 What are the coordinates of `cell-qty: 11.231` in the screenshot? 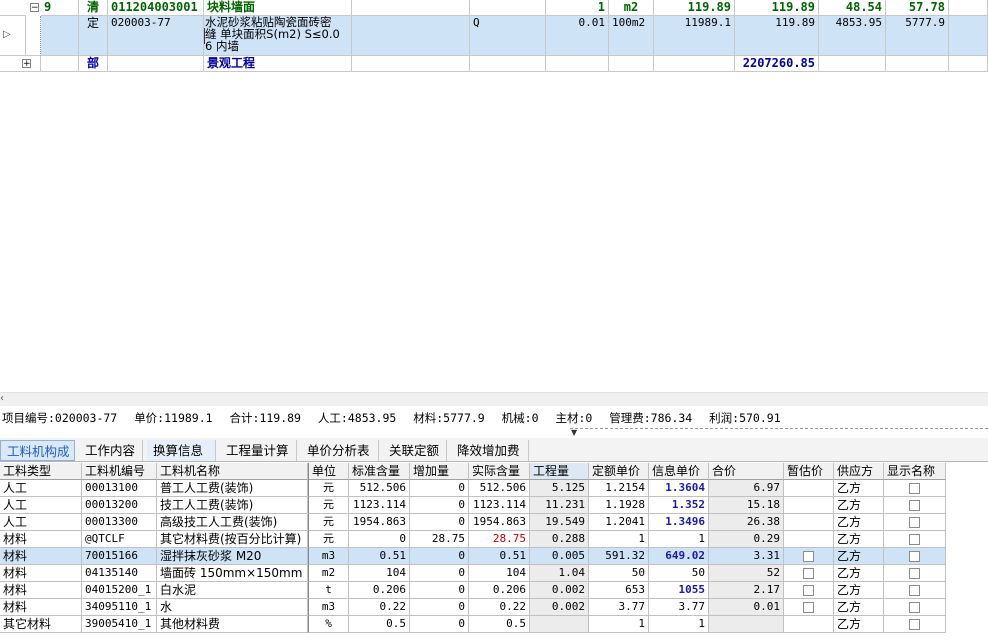 It's located at (559, 505).